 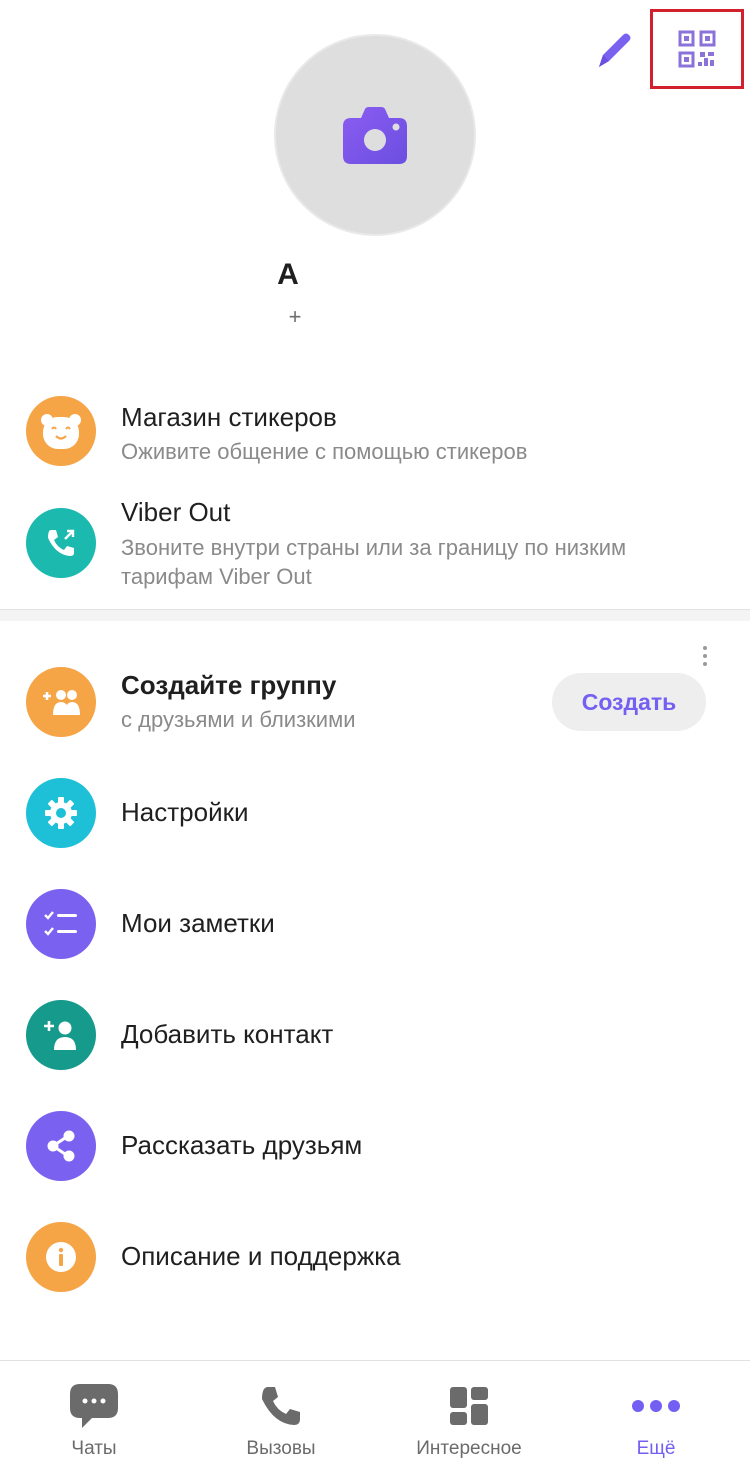 I want to click on more-dots-icon, so click(x=656, y=1406).